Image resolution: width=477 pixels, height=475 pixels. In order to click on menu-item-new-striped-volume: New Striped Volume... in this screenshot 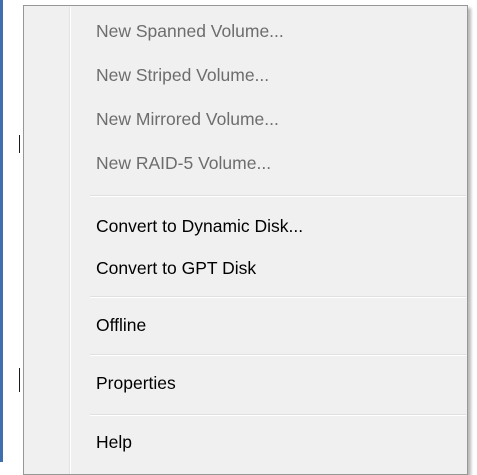, I will do `click(245, 75)`.